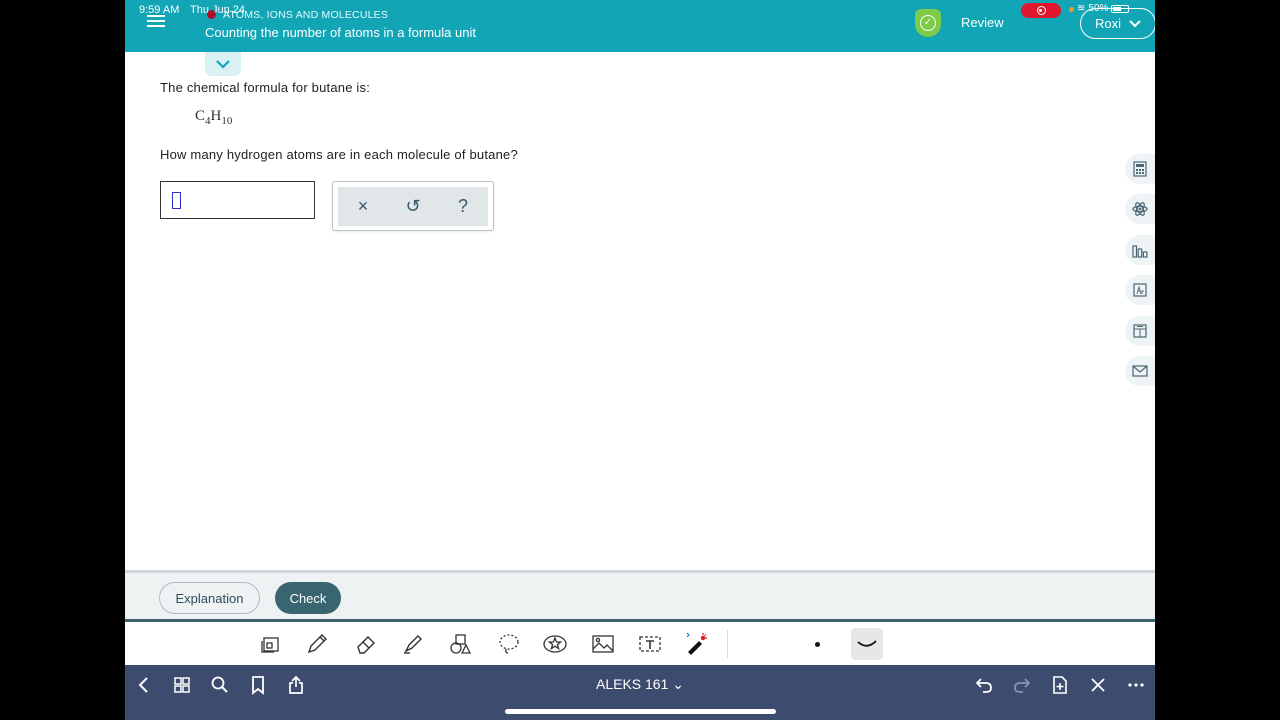  Describe the element at coordinates (237, 200) in the screenshot. I see `answer-input` at that location.